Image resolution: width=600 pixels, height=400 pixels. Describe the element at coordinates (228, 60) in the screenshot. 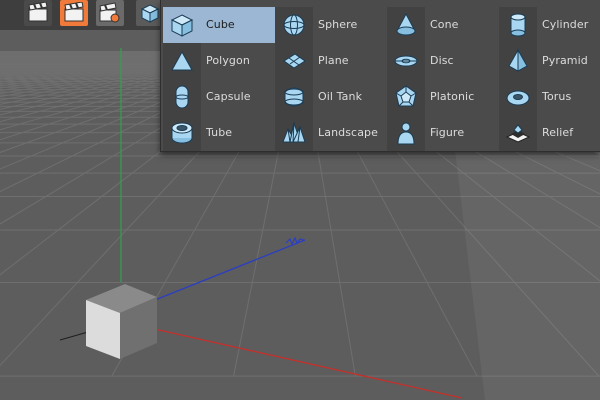

I see `menu-item-label: Polygon` at that location.